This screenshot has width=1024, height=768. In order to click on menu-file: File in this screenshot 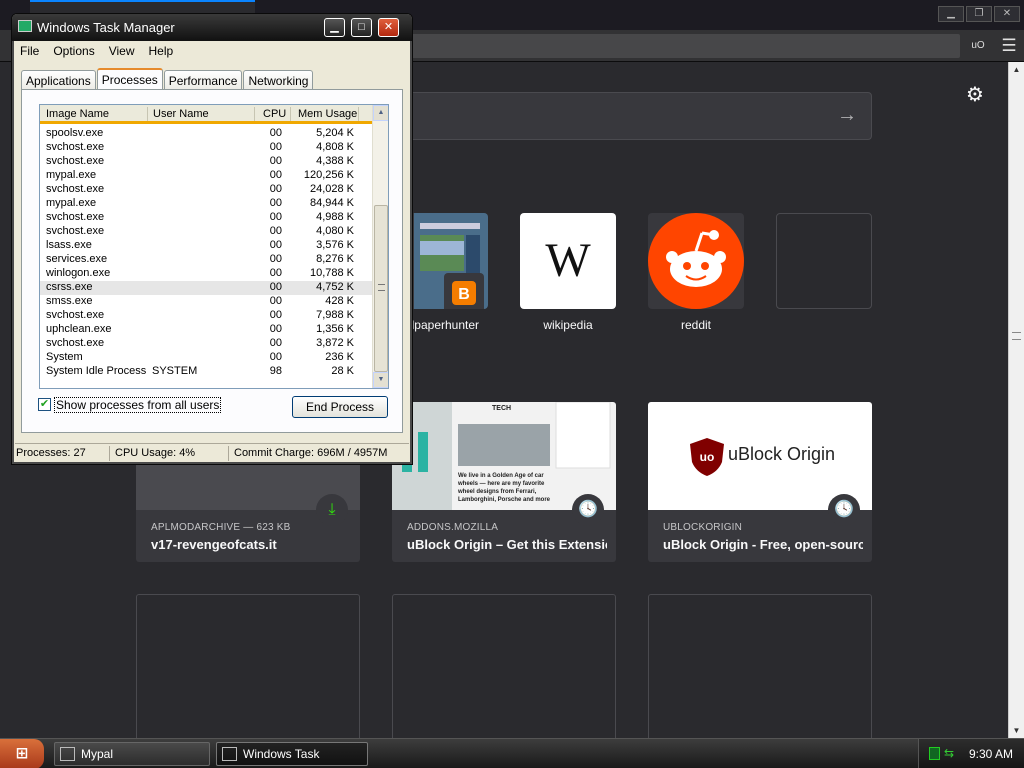, I will do `click(29, 51)`.